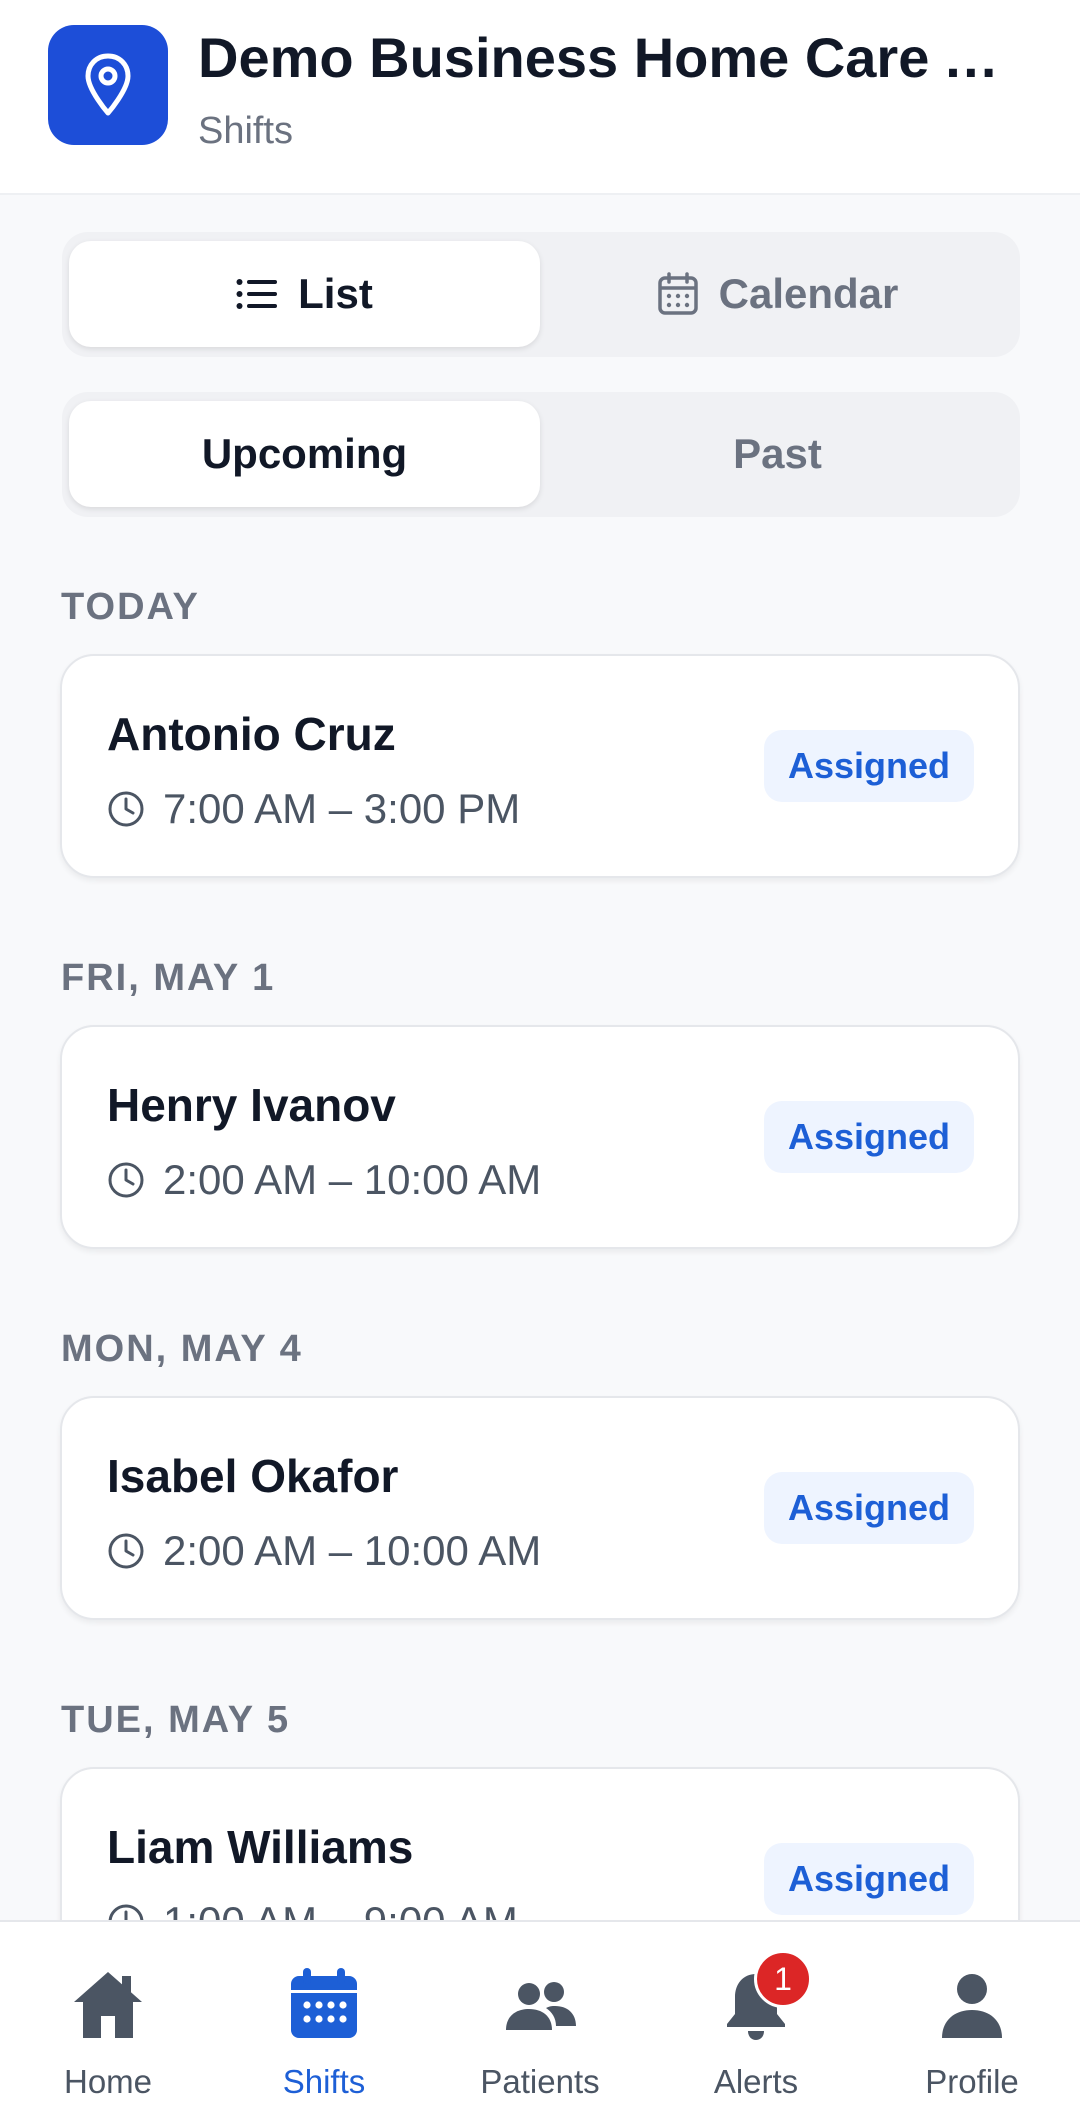 This screenshot has width=1080, height=2103. Describe the element at coordinates (540, 2081) in the screenshot. I see `nav-patients-label: Patients` at that location.